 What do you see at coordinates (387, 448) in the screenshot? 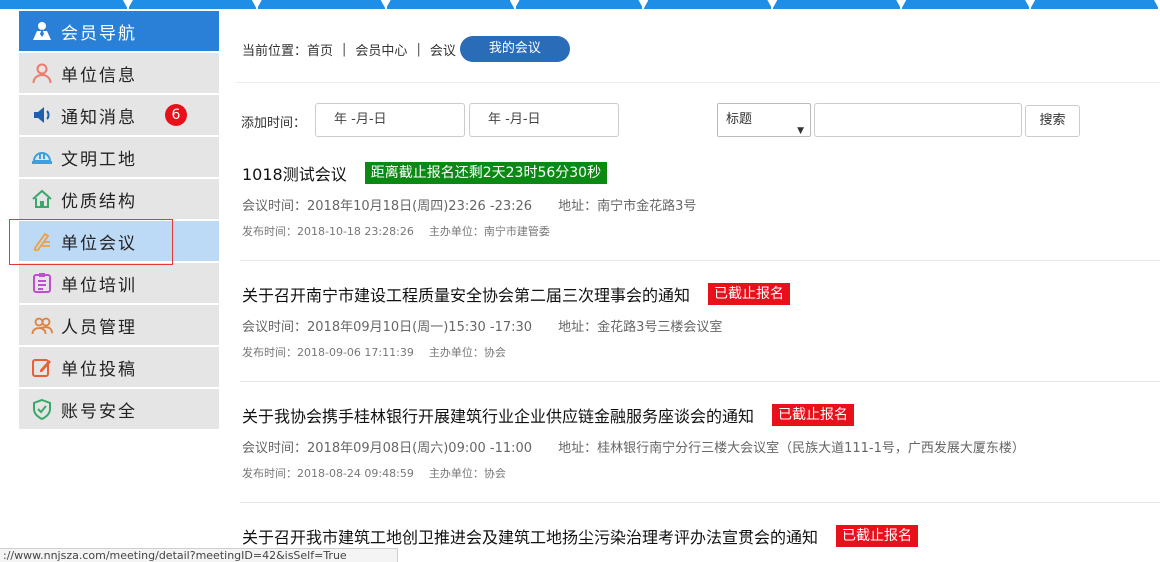
I see `meeting-time: 会议时间：2018年09月08日(周六)09:00 -11:00` at bounding box center [387, 448].